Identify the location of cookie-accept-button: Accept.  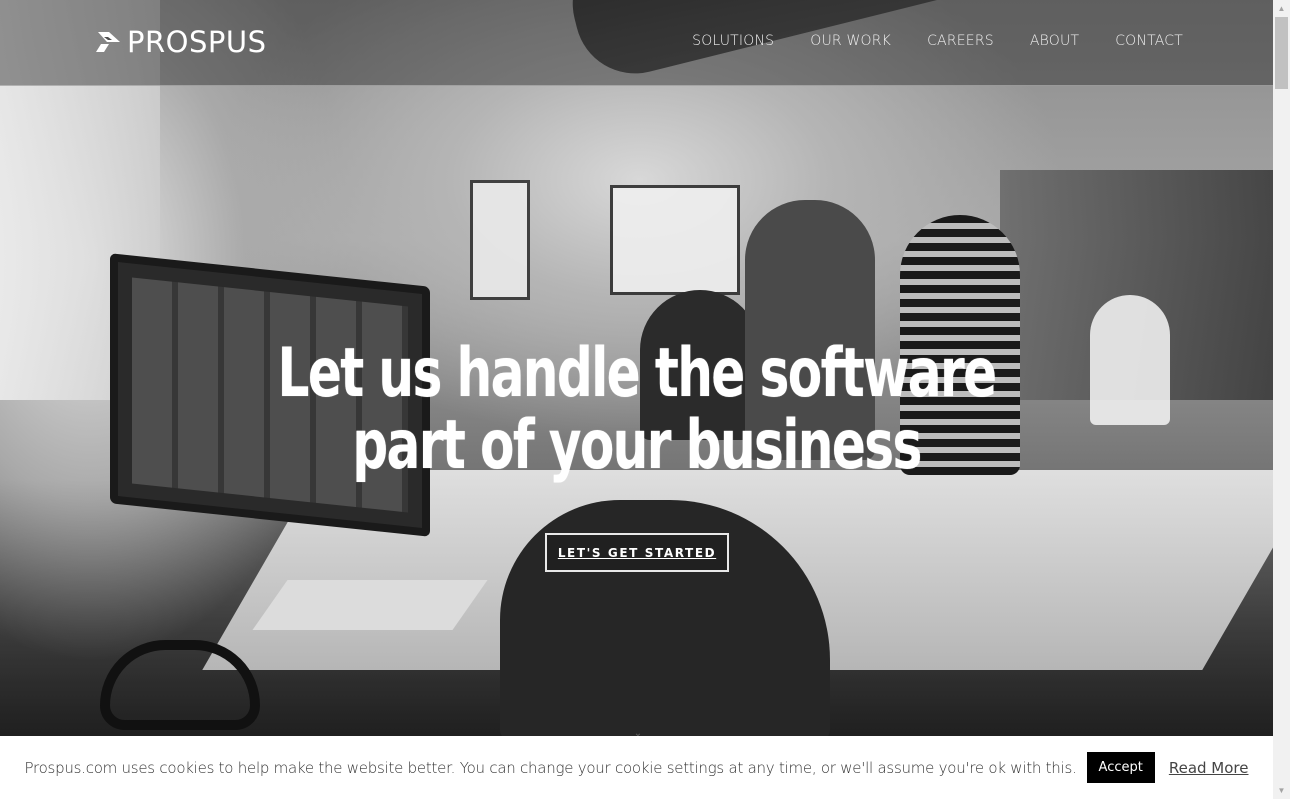
(1120, 767).